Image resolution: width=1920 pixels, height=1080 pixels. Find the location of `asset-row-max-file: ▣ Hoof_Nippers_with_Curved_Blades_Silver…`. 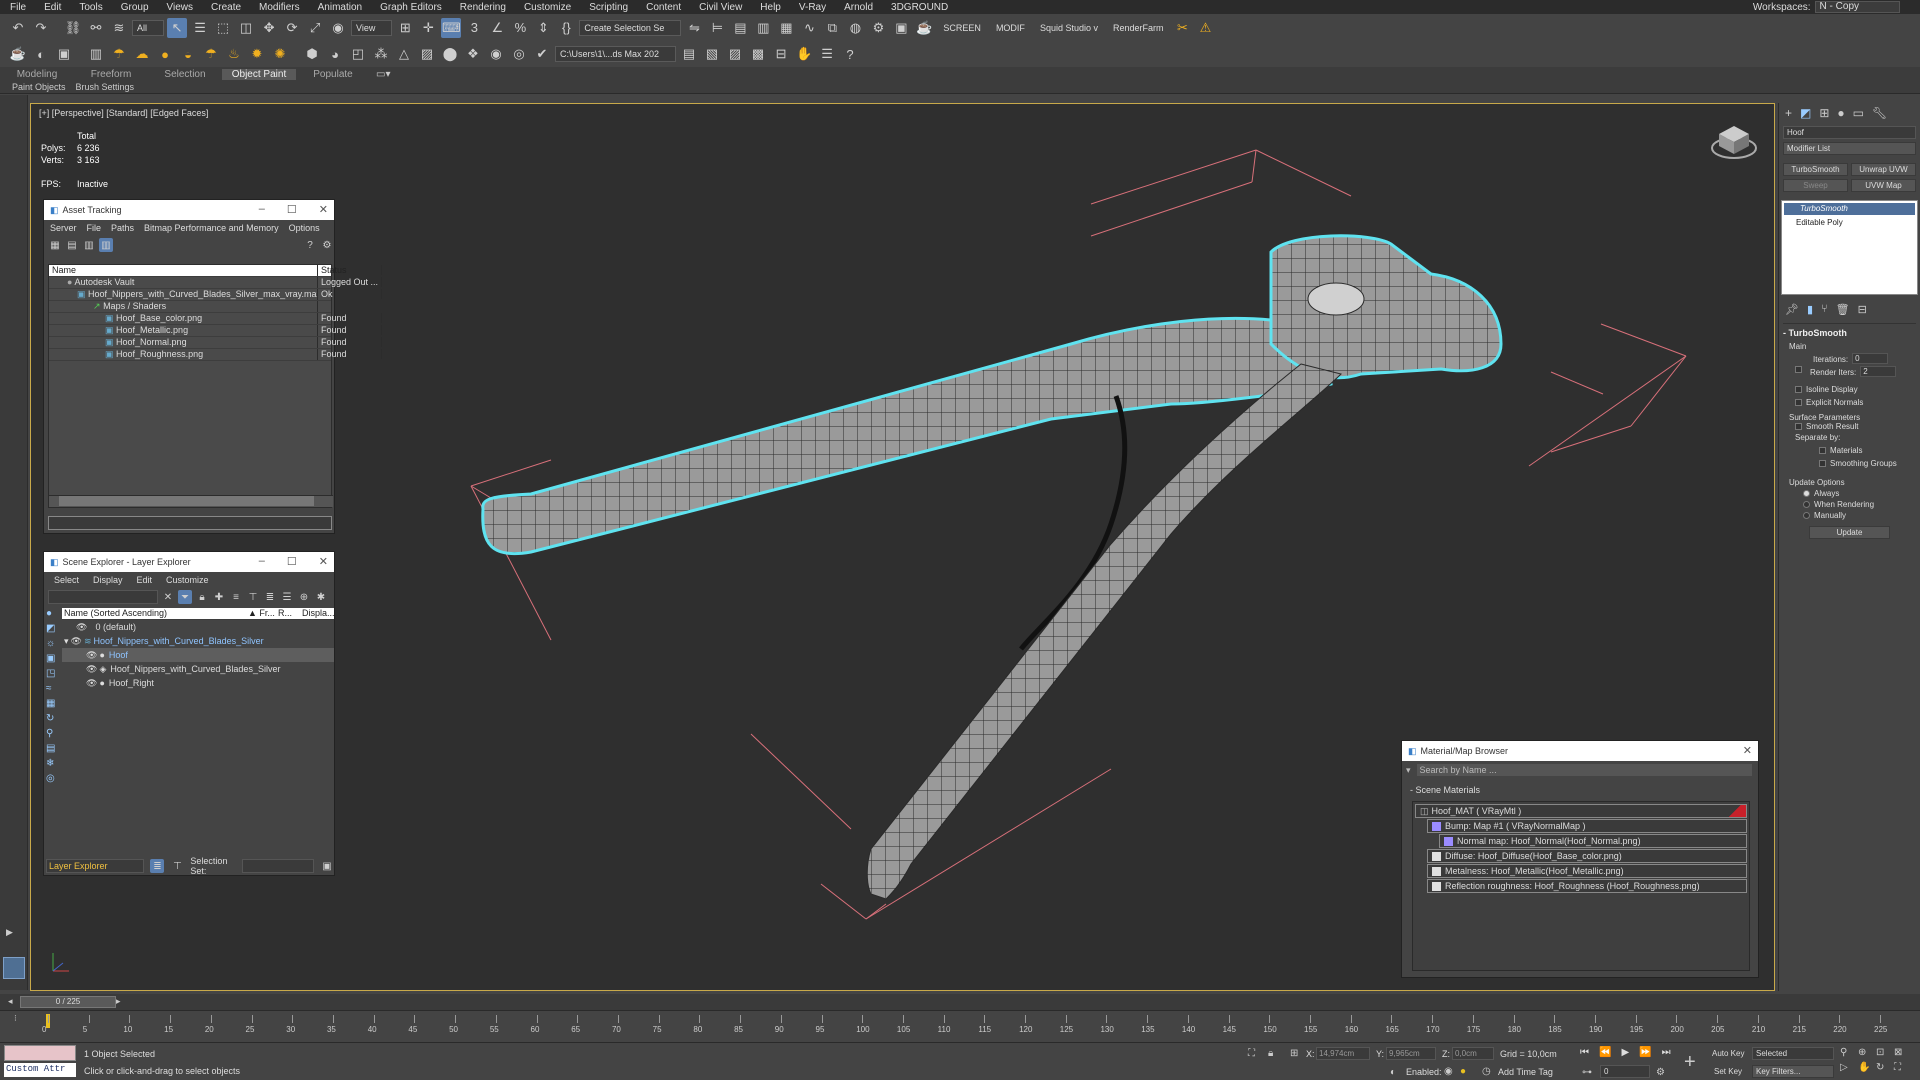

asset-row-max-file: ▣ Hoof_Nippers_with_Curved_Blades_Silver… is located at coordinates (215, 295).